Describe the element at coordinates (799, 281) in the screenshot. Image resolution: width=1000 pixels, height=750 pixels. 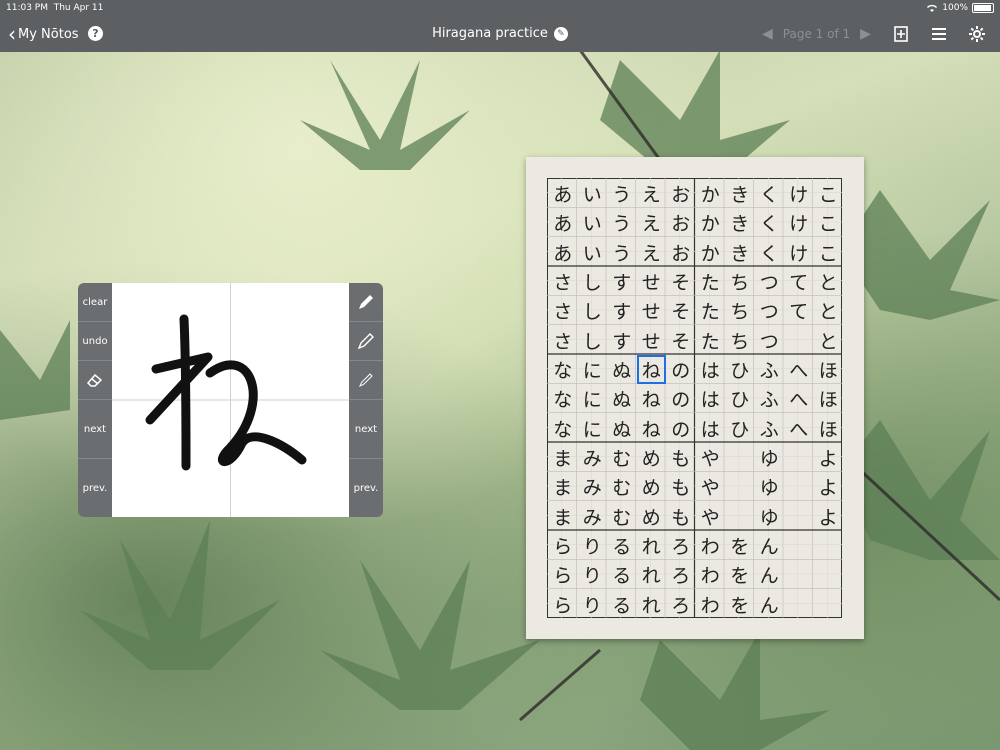
I see `grid-cell: て` at that location.